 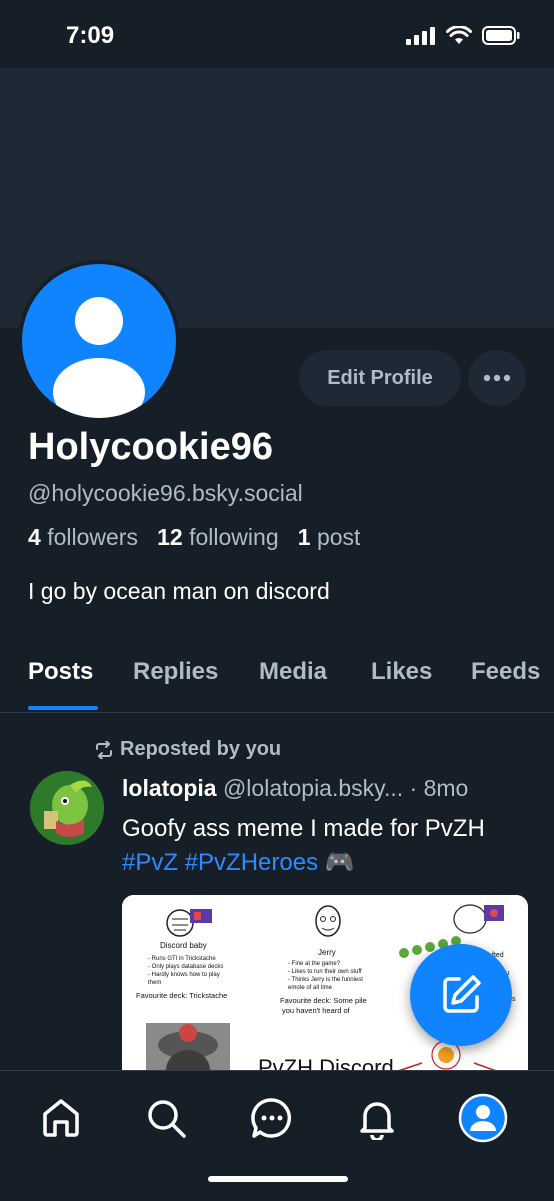 I want to click on compose-icon, so click(x=462, y=994).